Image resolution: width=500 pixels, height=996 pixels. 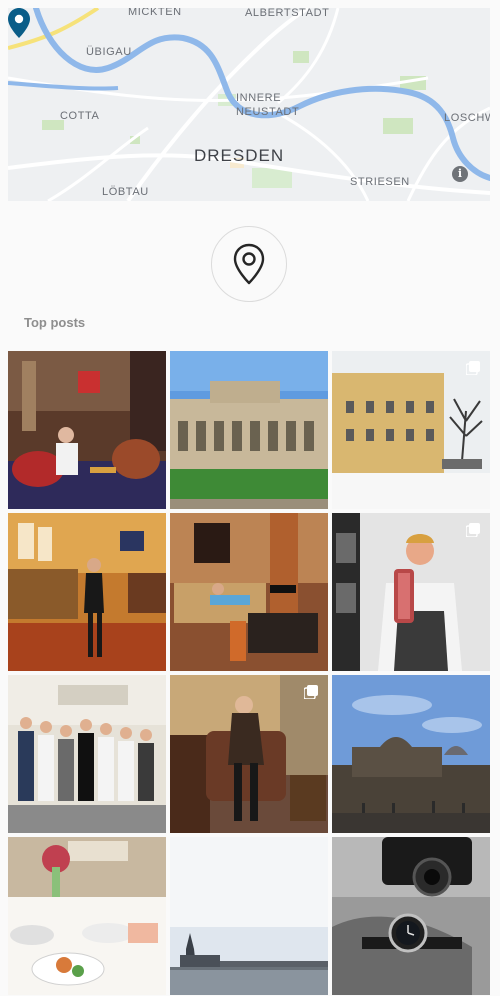 What do you see at coordinates (80, 116) in the screenshot?
I see `map-label-cotta: COTTA` at bounding box center [80, 116].